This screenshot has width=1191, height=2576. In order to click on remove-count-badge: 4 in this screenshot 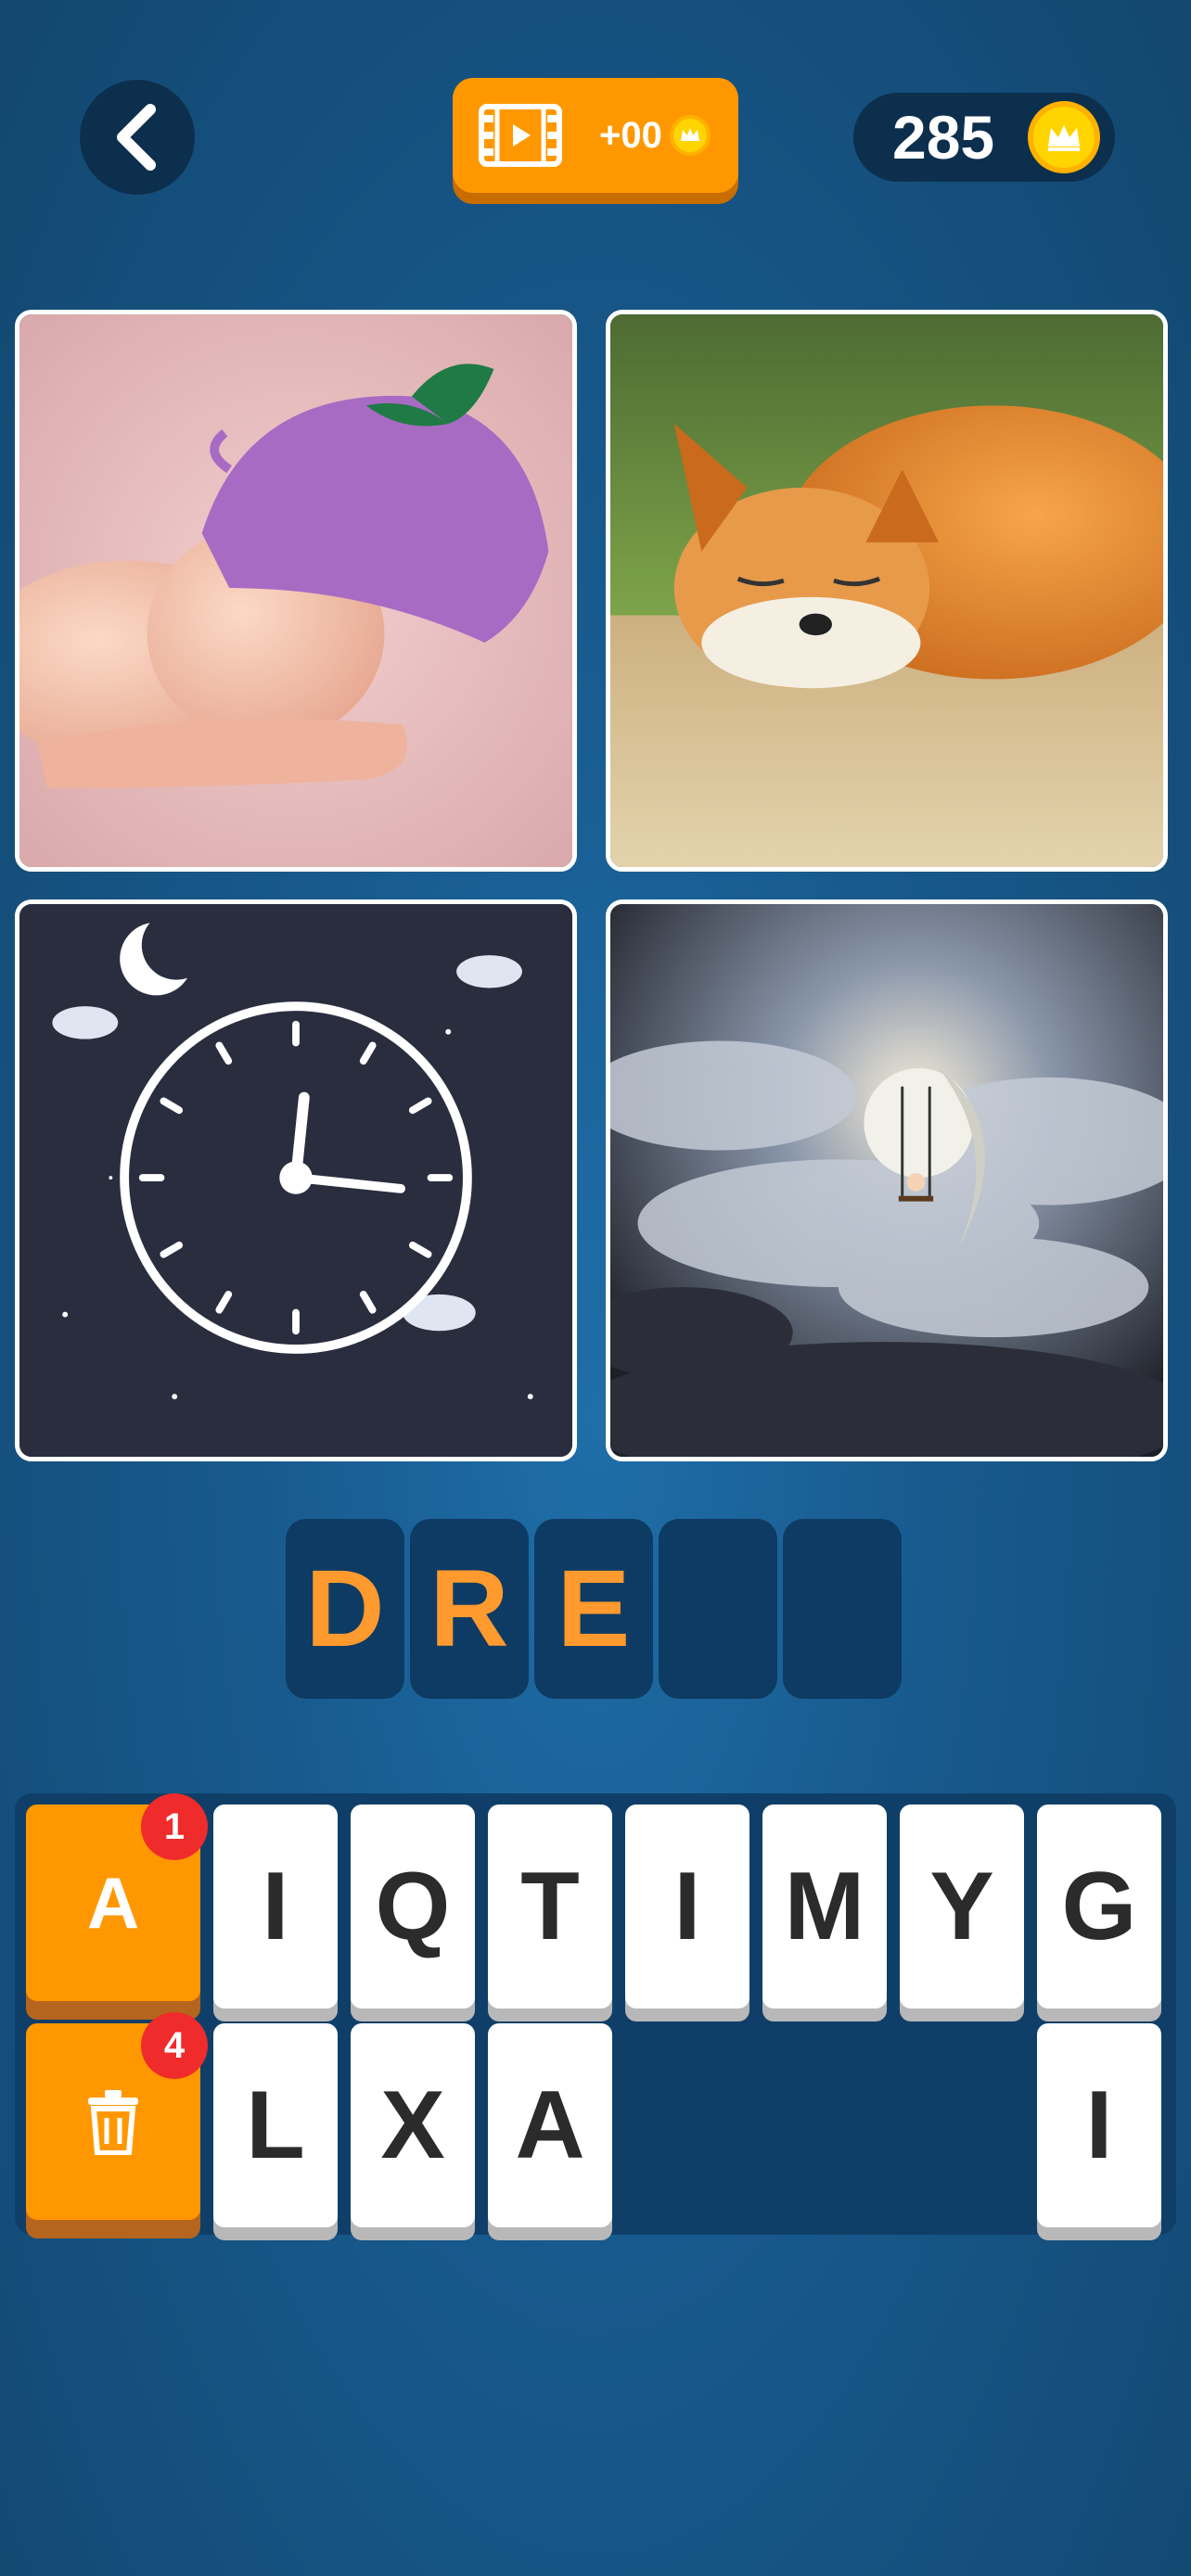, I will do `click(174, 2046)`.